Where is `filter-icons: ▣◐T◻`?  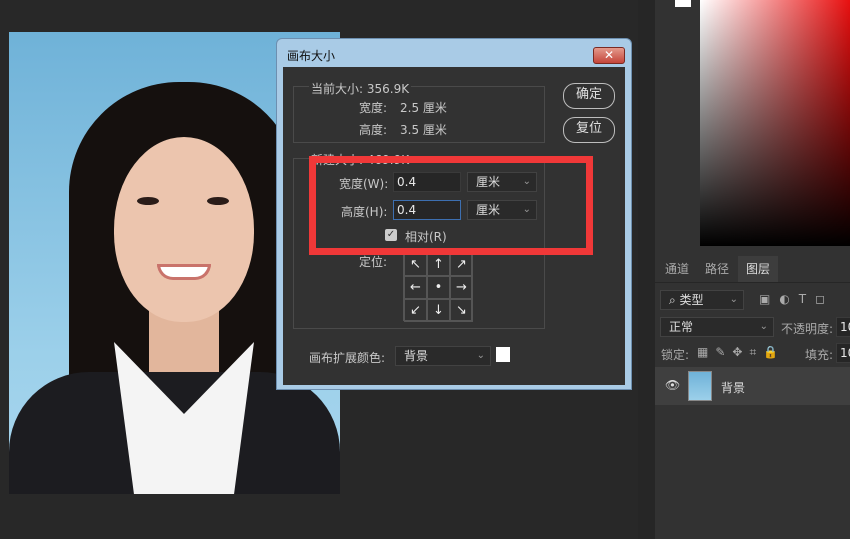 filter-icons: ▣◐T◻ is located at coordinates (796, 299).